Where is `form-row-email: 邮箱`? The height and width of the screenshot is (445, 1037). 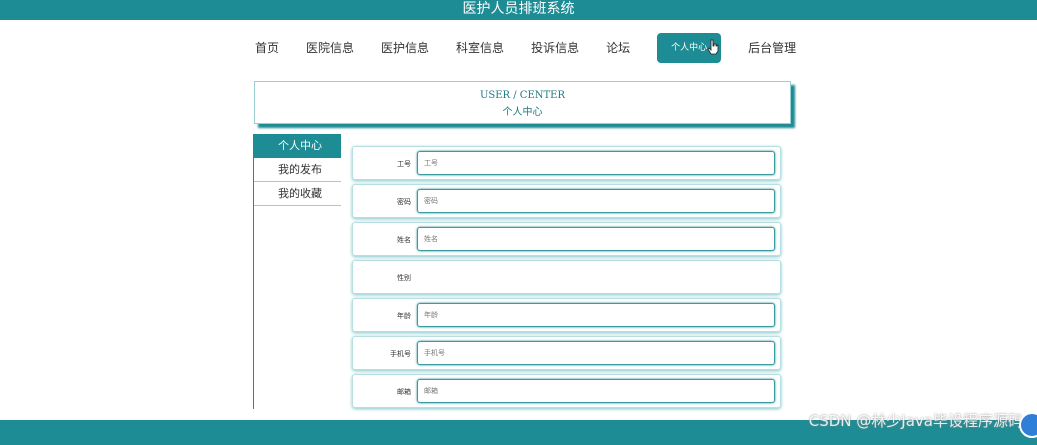
form-row-email: 邮箱 is located at coordinates (566, 391).